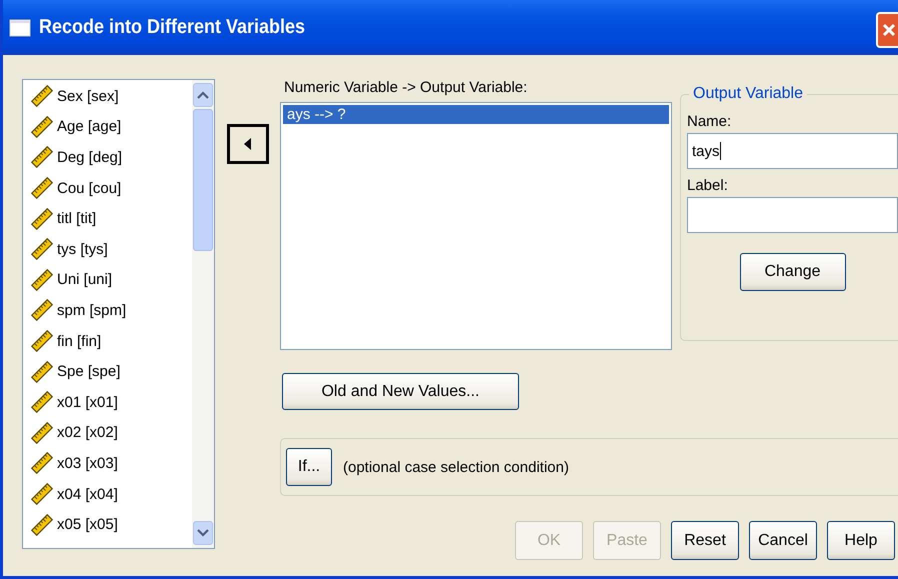 The width and height of the screenshot is (898, 579). What do you see at coordinates (111, 371) in the screenshot?
I see `variable-item: Spe [spe]` at bounding box center [111, 371].